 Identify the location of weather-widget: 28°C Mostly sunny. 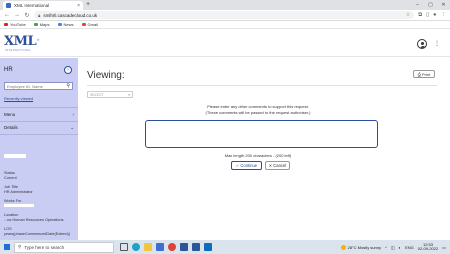
(360, 247).